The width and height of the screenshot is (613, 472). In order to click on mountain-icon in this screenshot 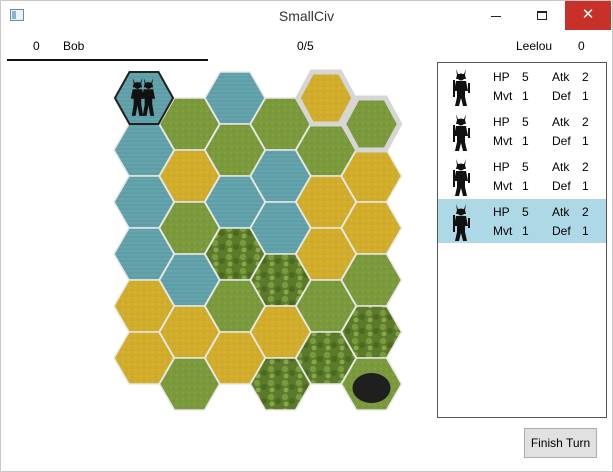, I will do `click(371, 388)`.